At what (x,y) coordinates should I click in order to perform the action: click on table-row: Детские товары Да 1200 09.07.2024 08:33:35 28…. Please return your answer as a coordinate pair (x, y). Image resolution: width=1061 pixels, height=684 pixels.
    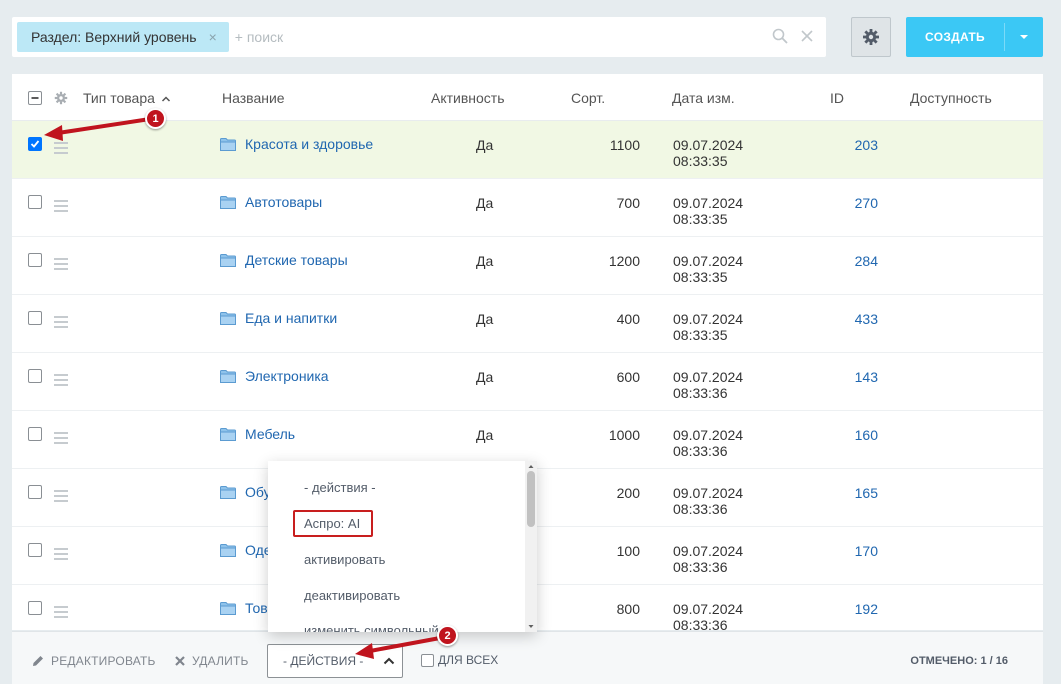
    Looking at the image, I should click on (527, 266).